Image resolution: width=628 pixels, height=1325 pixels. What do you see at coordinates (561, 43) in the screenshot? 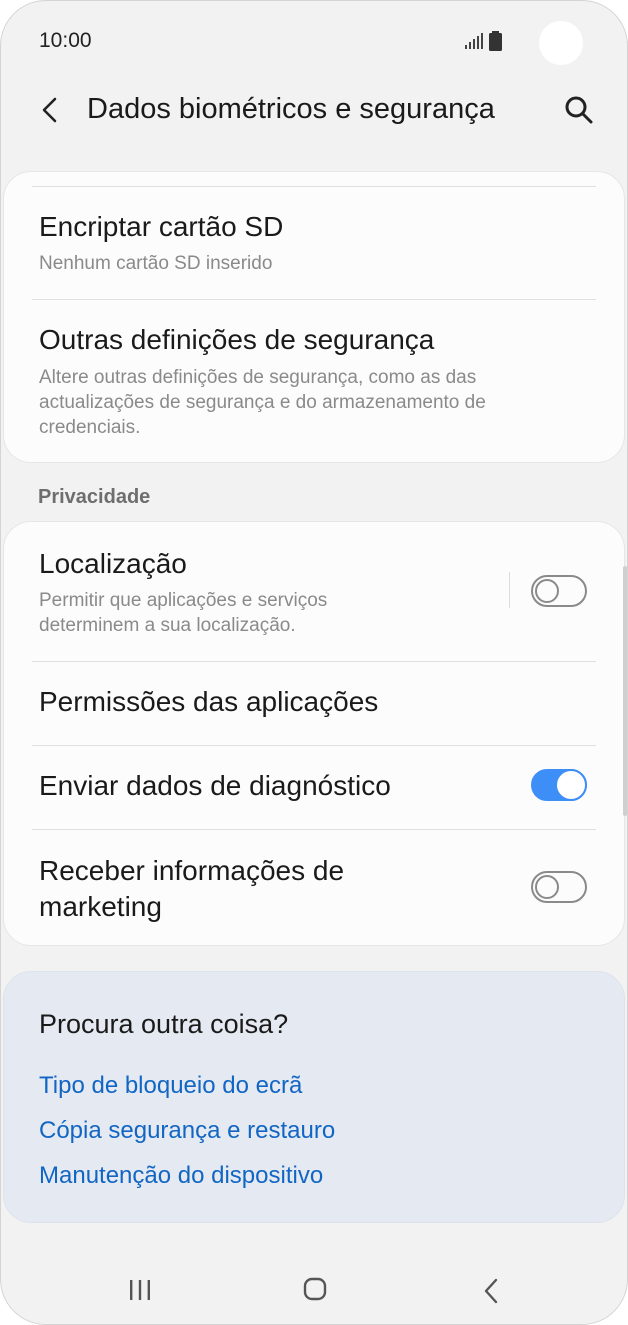
I see `front-camera` at bounding box center [561, 43].